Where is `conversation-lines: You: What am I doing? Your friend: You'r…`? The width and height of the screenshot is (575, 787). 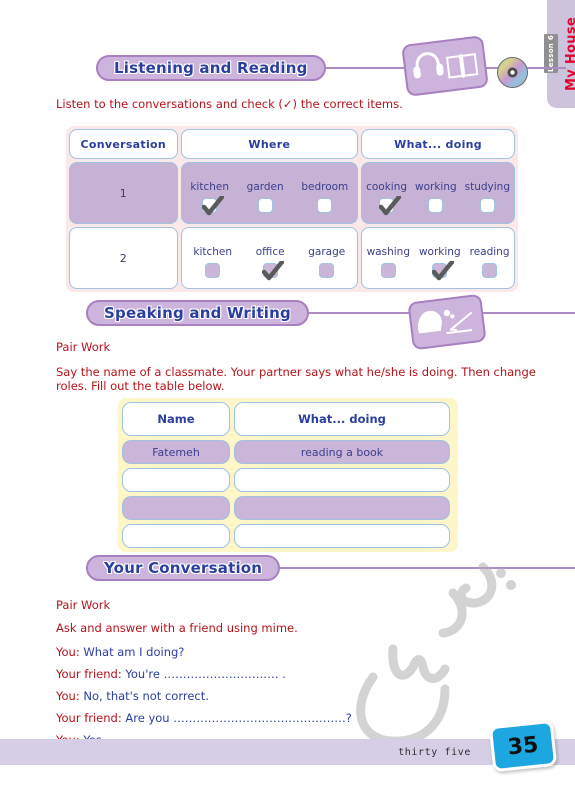 conversation-lines: You: What am I doing? Your friend: You'r… is located at coordinates (204, 696).